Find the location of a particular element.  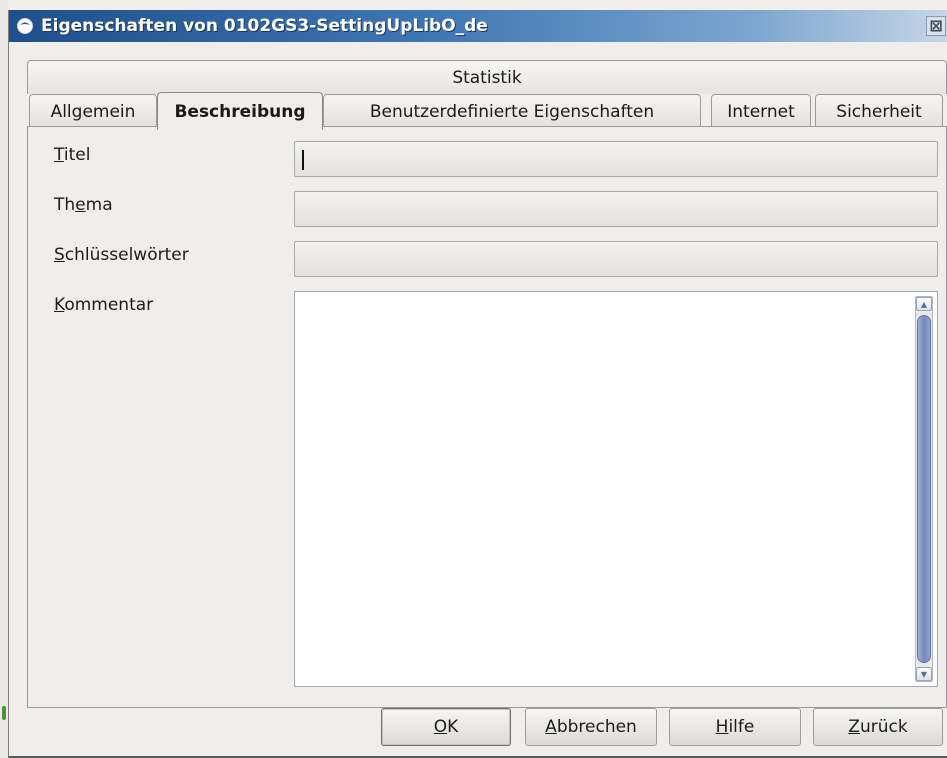

tab-benutzerdefinierte-eigenschaften: Benutzerdefinierte Eigenschaften is located at coordinates (512, 111).